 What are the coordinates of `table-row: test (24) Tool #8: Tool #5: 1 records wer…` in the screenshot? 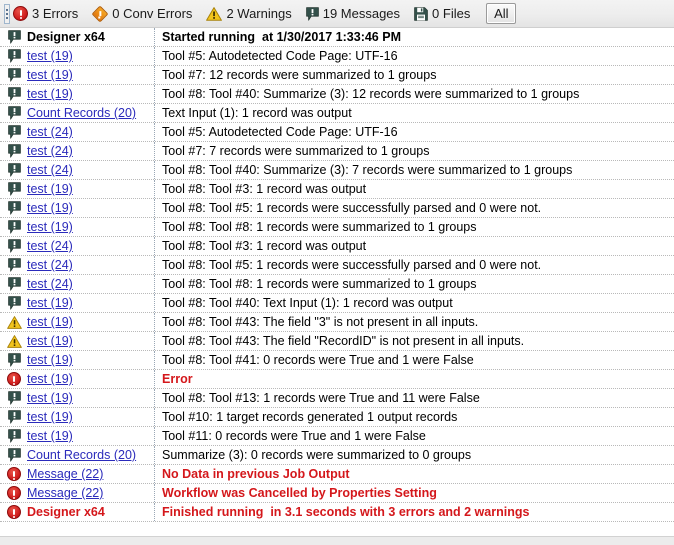 It's located at (337, 265).